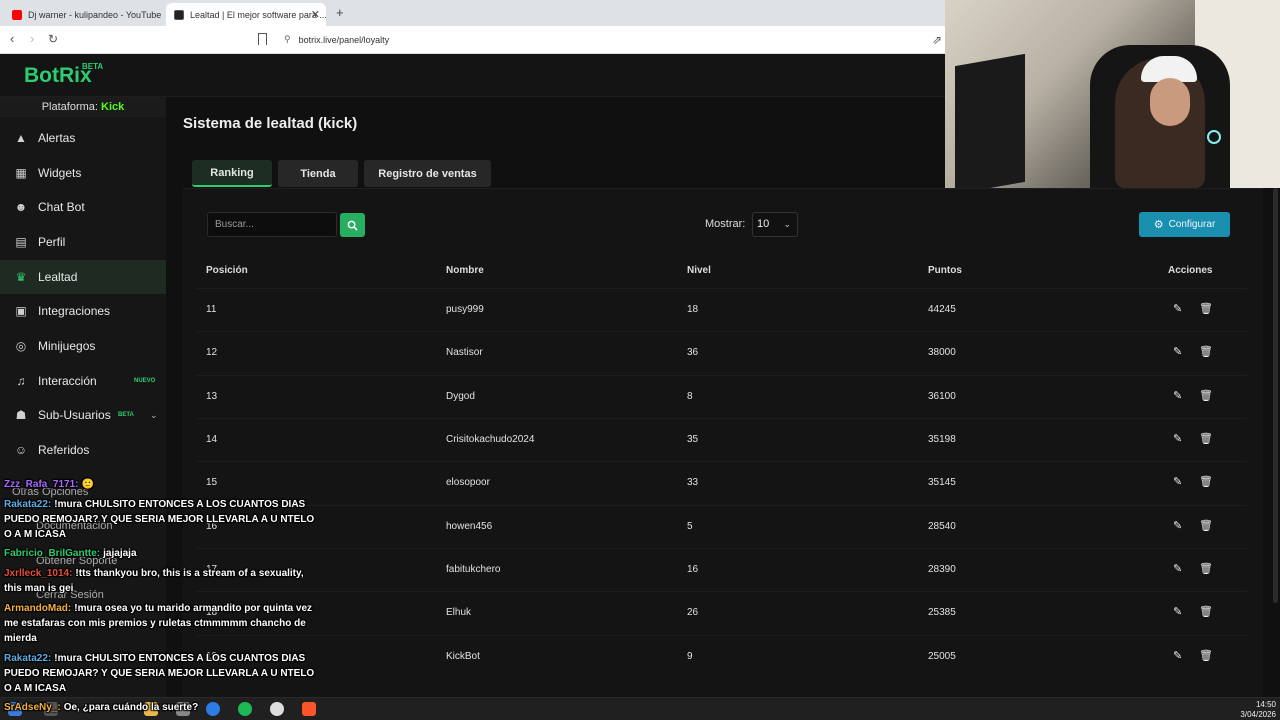 Image resolution: width=1280 pixels, height=720 pixels. I want to click on tab-ranking: Ranking, so click(232, 173).